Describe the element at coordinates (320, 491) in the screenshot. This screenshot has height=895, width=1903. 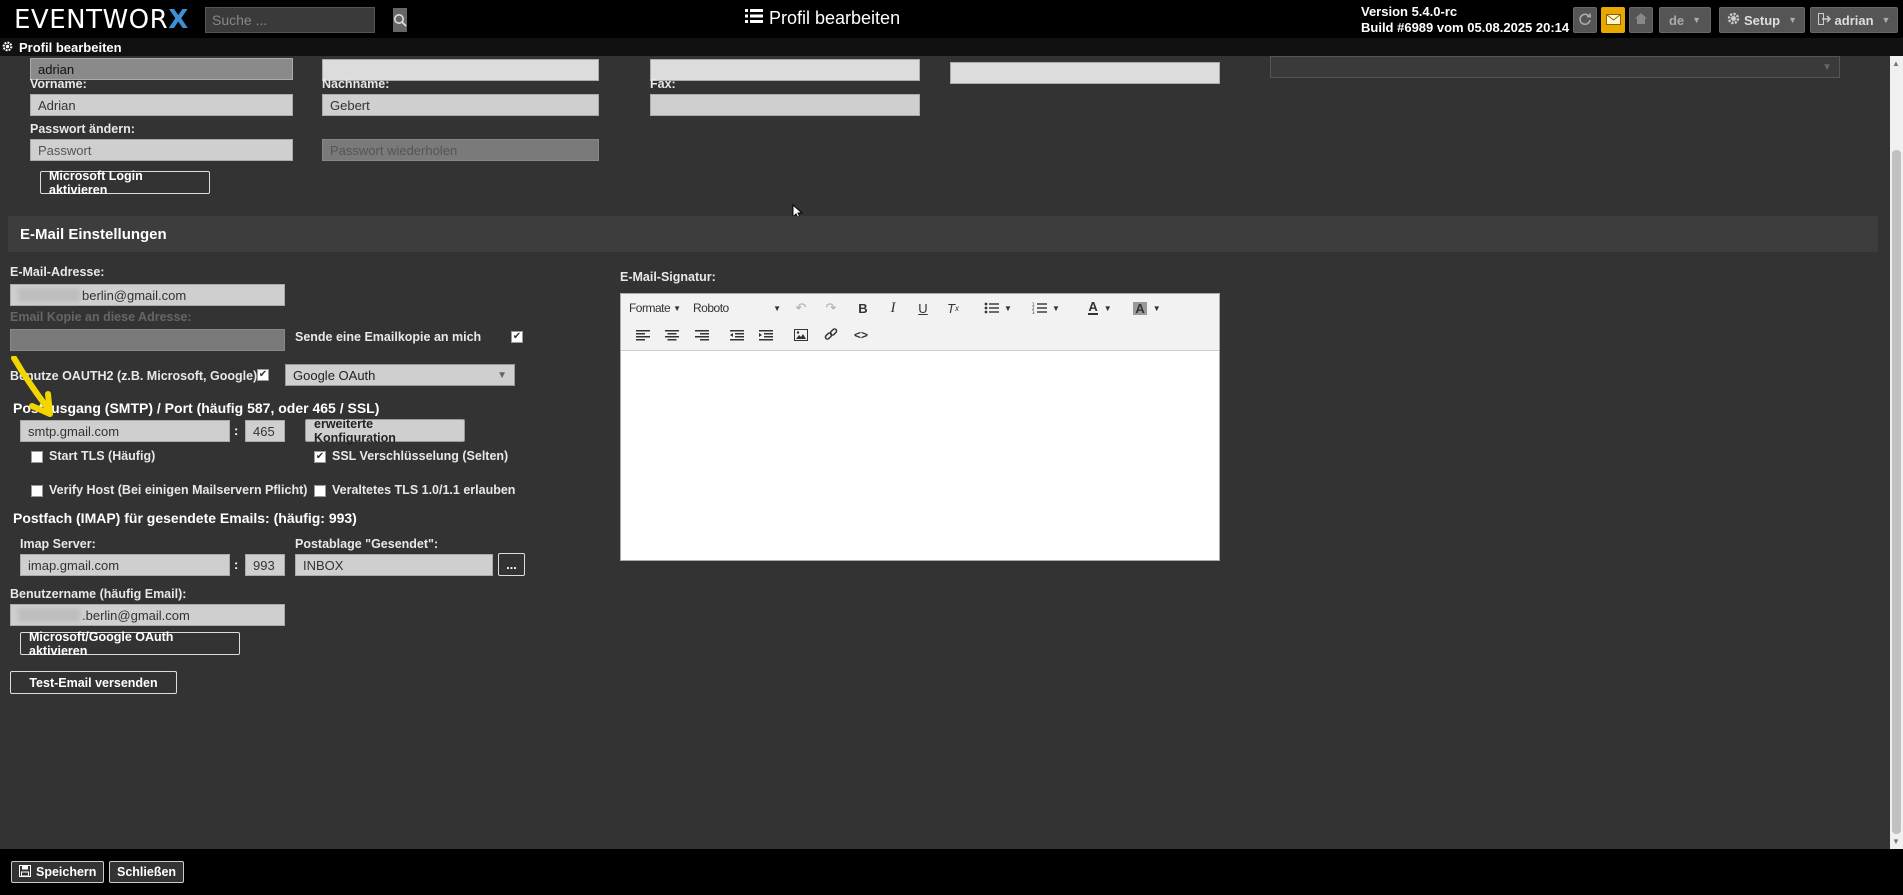
I see `old-tls-checkbox` at that location.